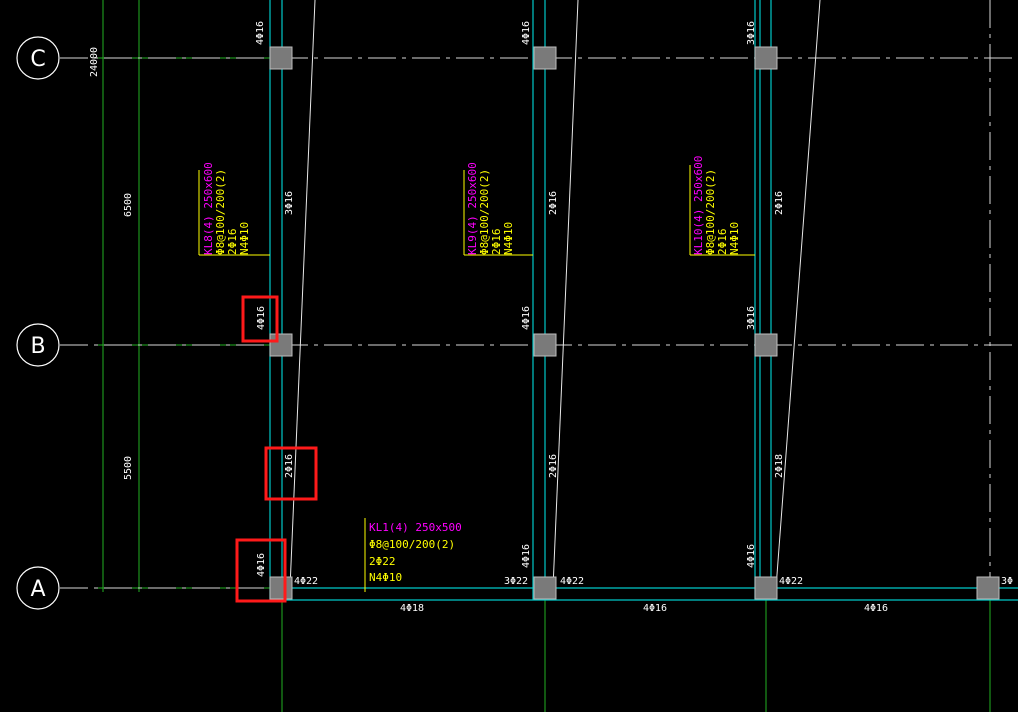  What do you see at coordinates (94, 62) in the screenshot?
I see `dimension-total: 24000` at bounding box center [94, 62].